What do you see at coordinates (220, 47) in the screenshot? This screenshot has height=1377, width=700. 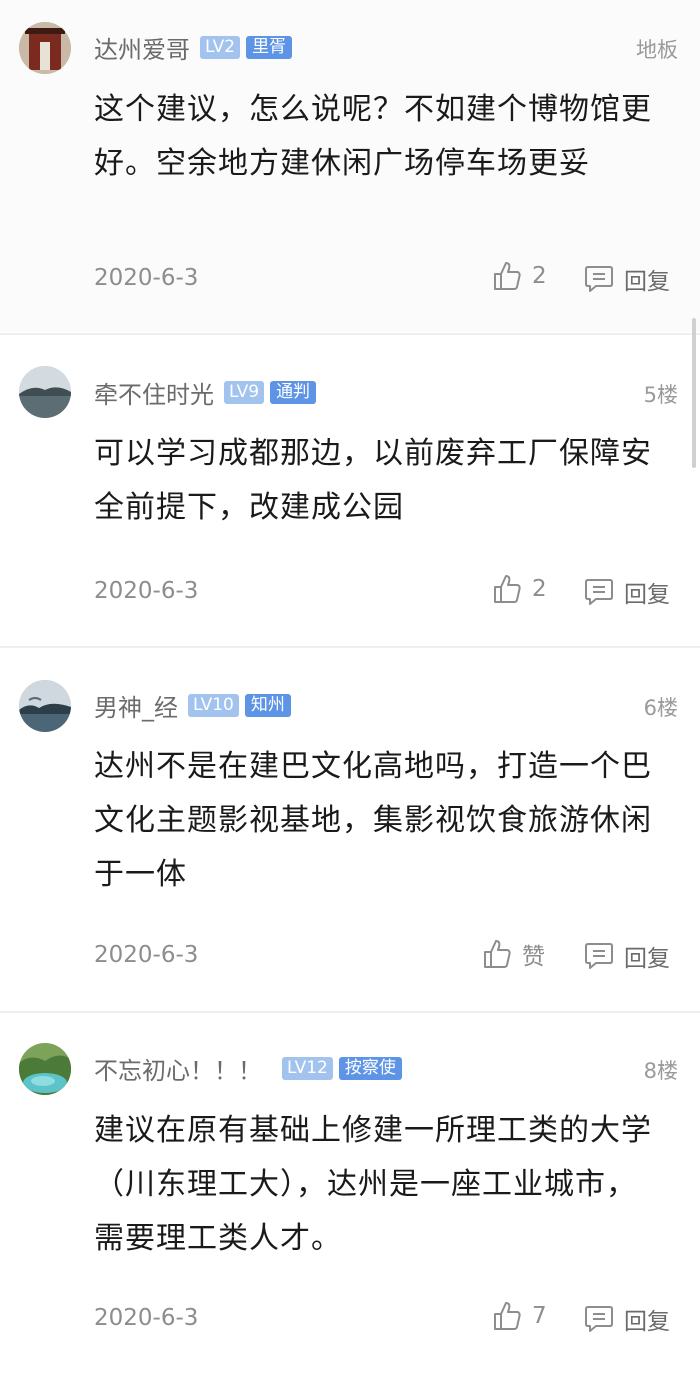 I see `level-badge: LV2` at bounding box center [220, 47].